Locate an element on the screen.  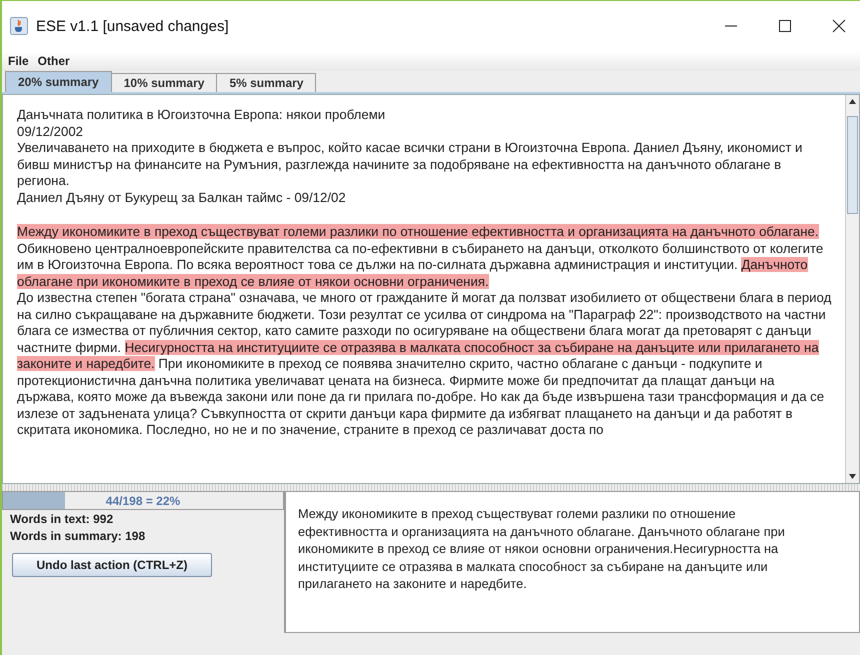
text-line: Данъчната политика в Югоизточна Европа: някои проблеми is located at coordinates (201, 115).